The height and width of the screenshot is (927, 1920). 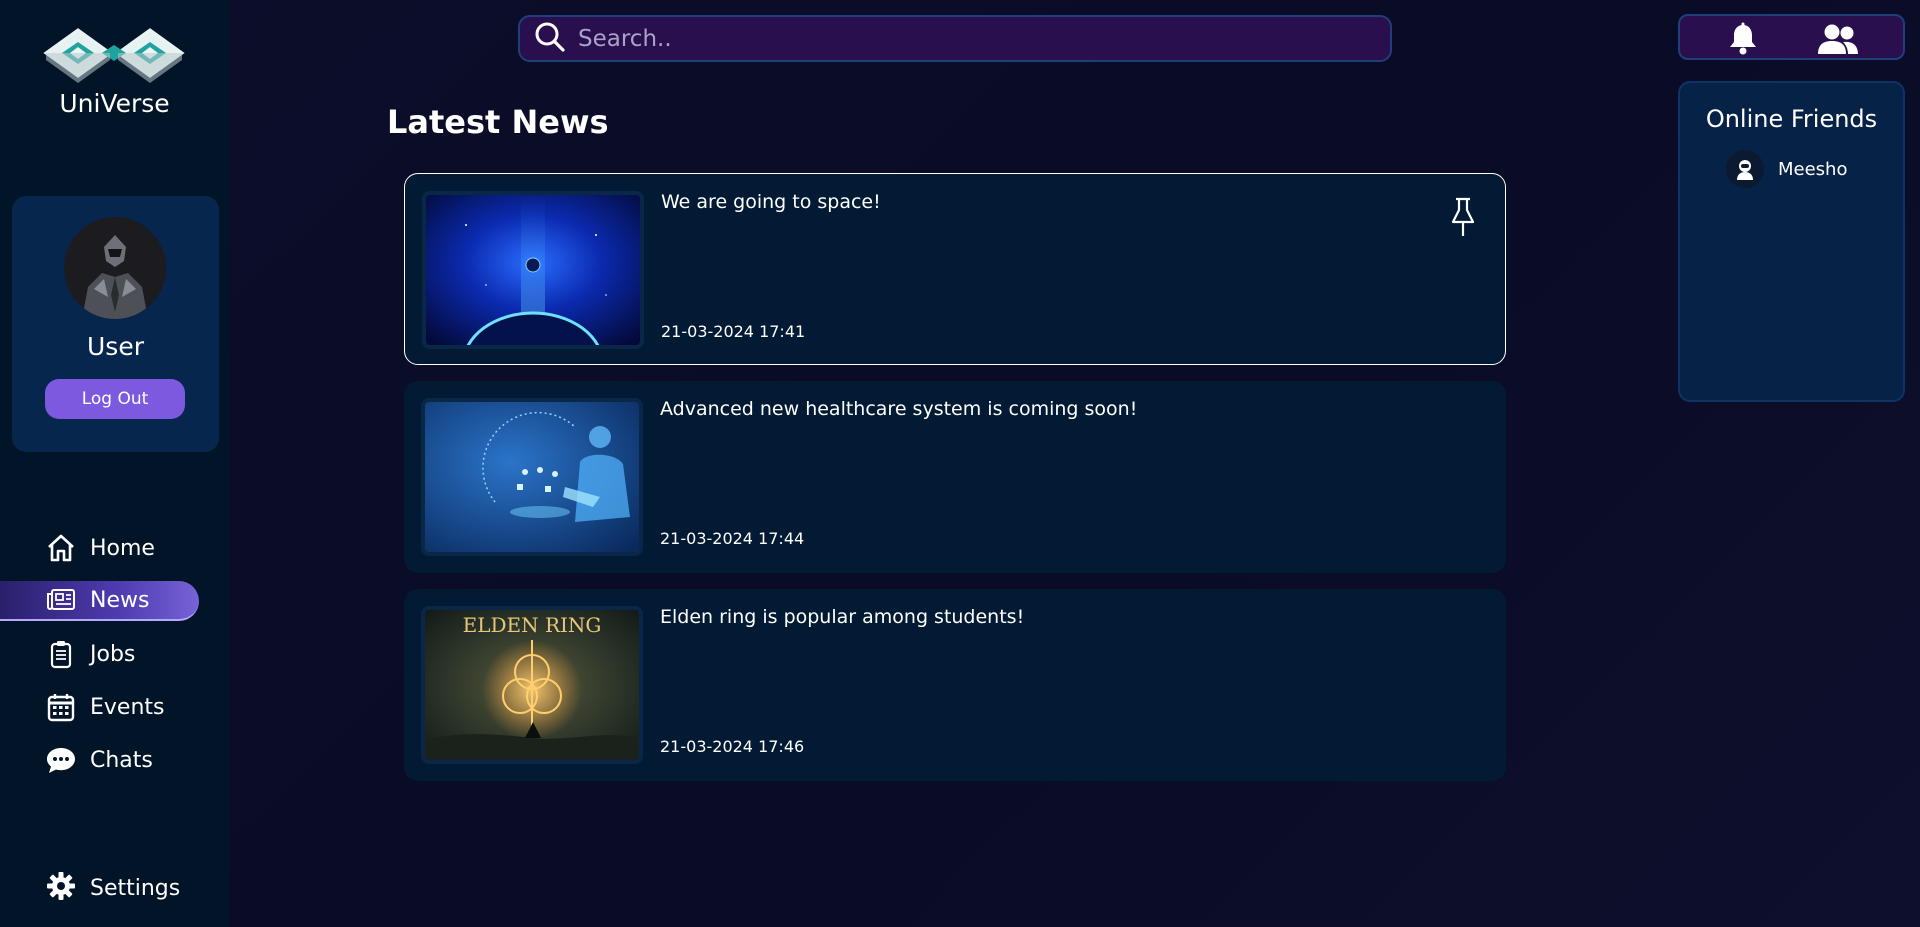 I want to click on clipboard-icon, so click(x=61, y=654).